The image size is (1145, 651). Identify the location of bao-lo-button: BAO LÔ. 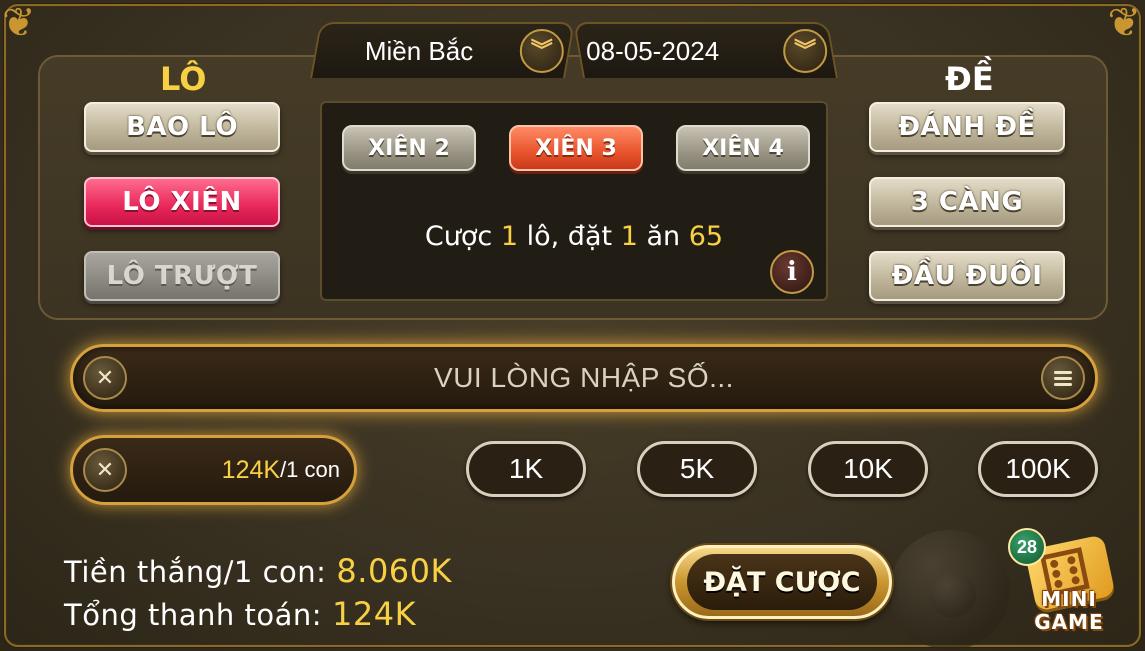
(182, 127).